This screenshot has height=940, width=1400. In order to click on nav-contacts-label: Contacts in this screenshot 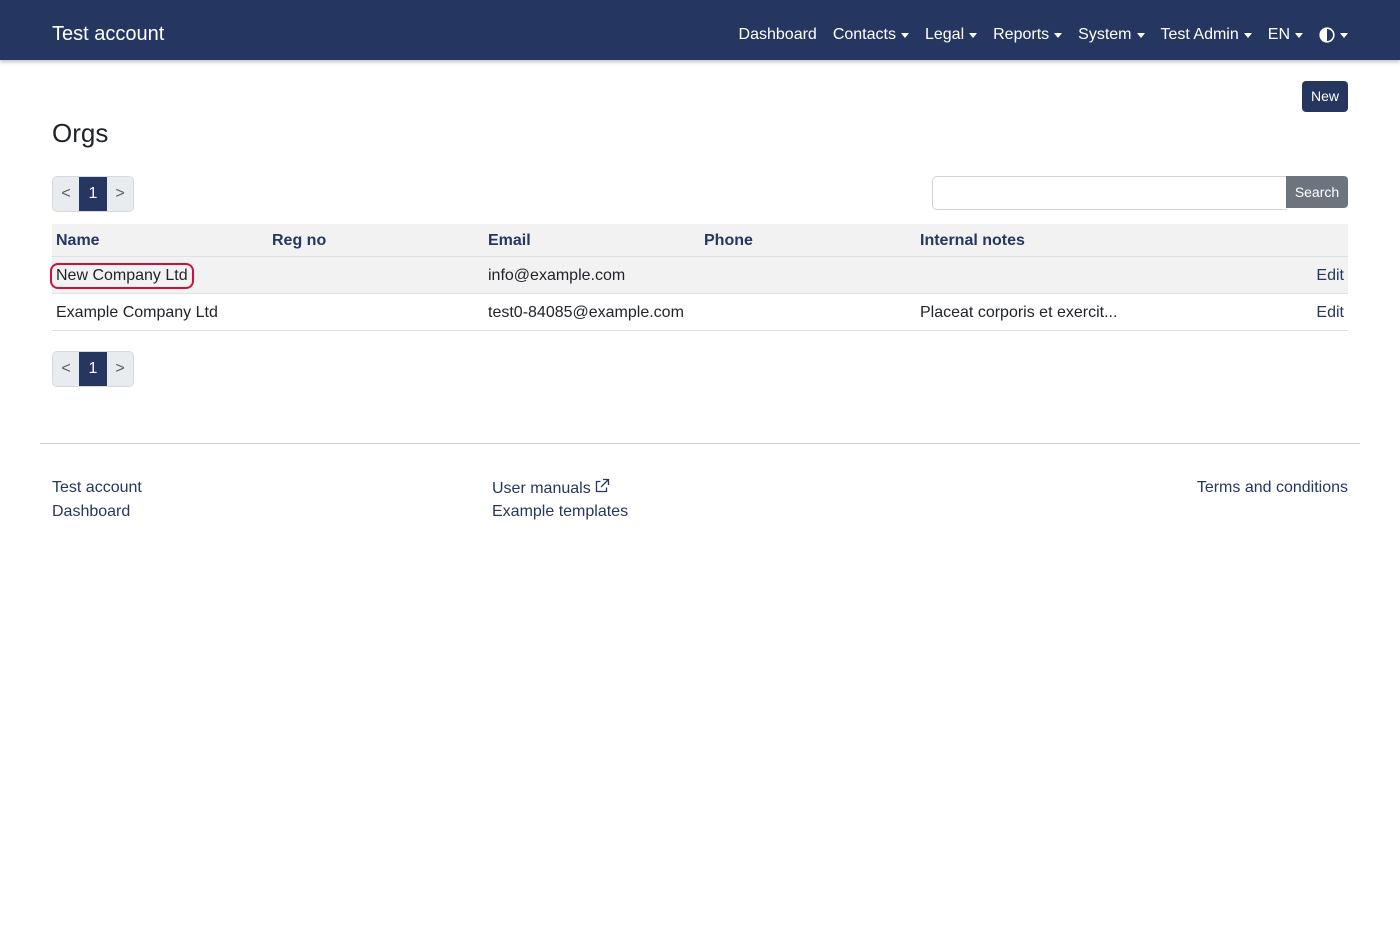, I will do `click(864, 34)`.